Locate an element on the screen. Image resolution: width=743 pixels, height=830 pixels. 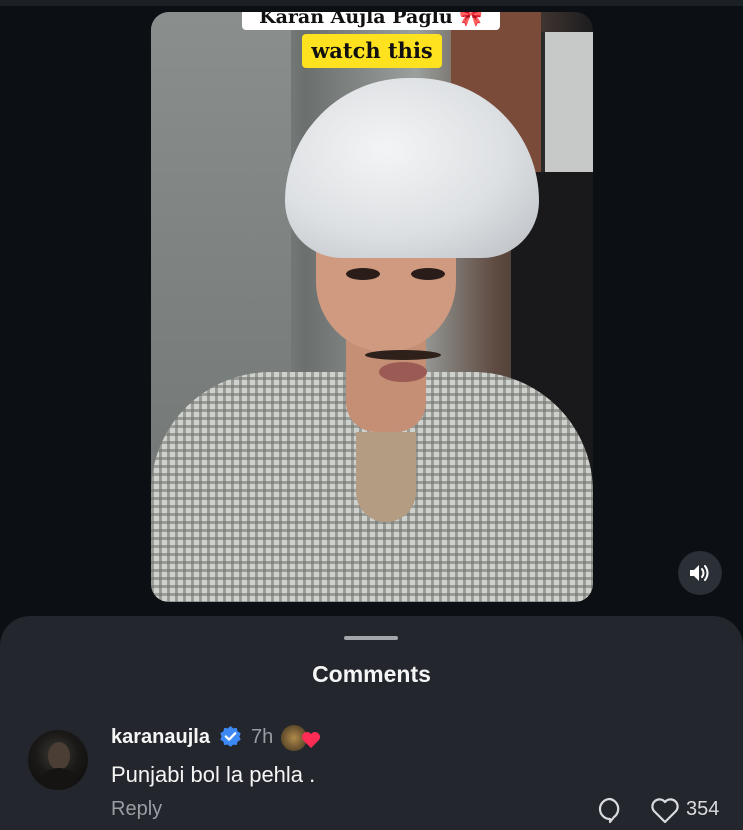
comment-username: karanaujla is located at coordinates (160, 737).